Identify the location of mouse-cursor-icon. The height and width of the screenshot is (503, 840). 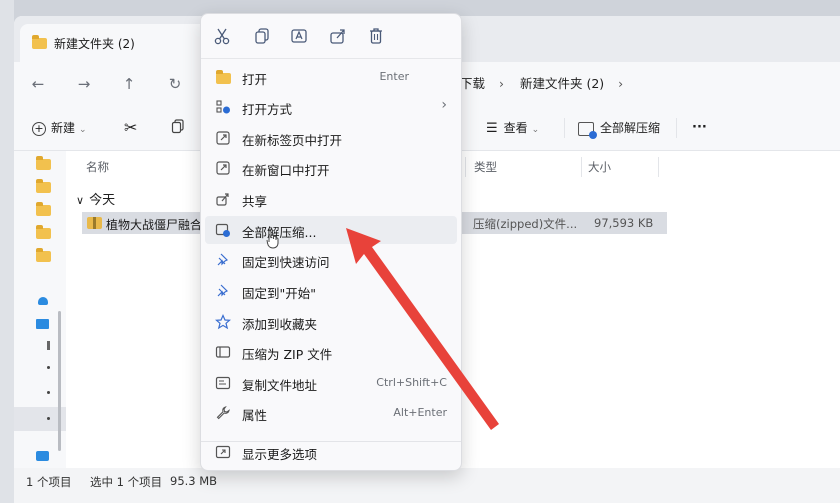
(272, 239).